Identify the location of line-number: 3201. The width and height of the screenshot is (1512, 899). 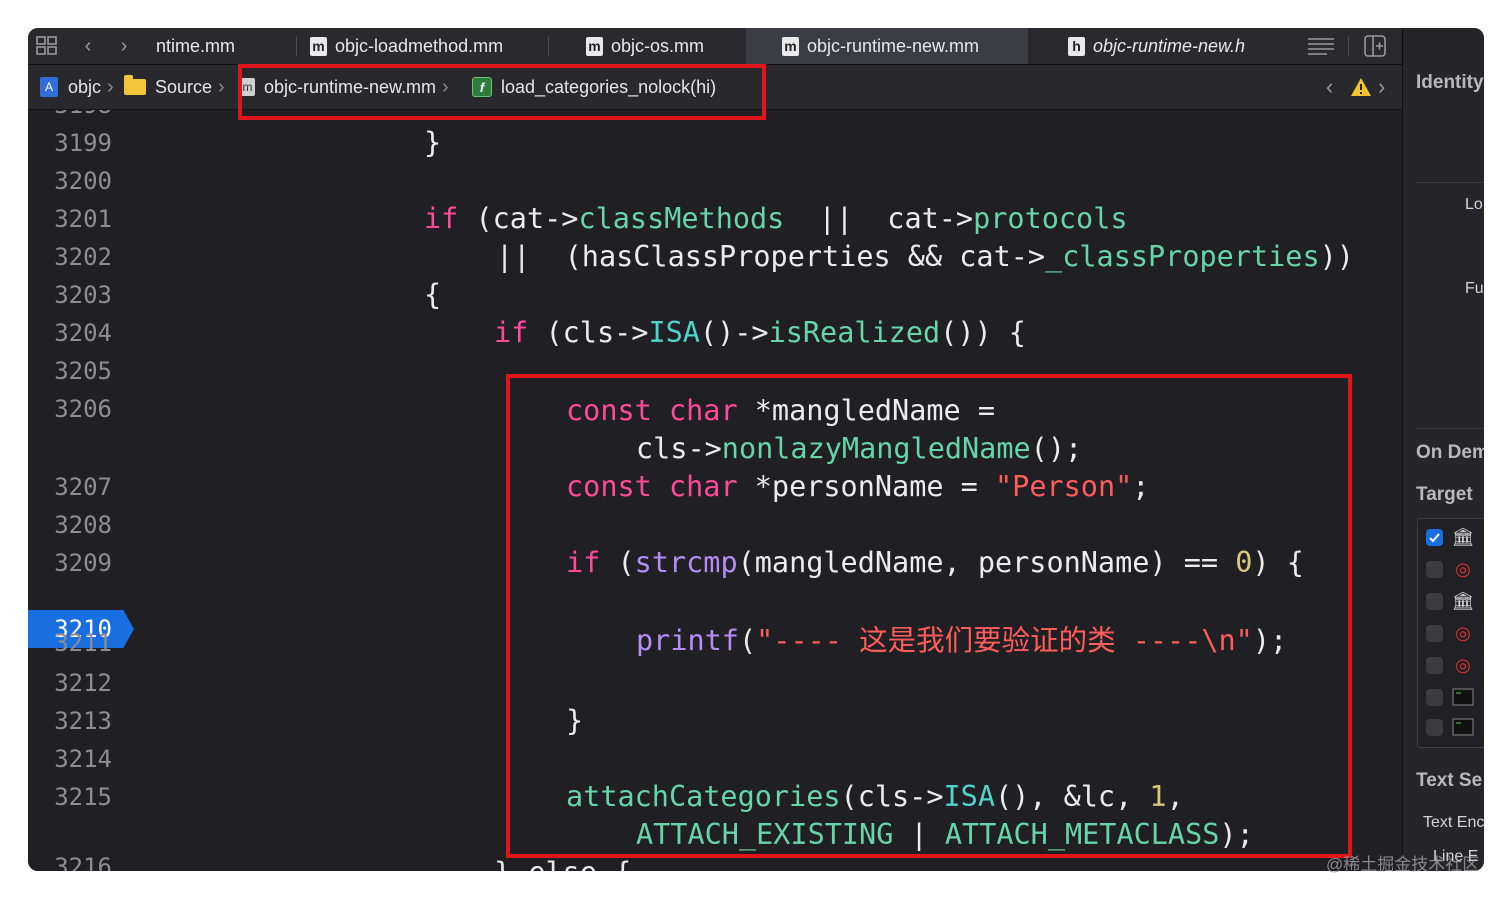
(83, 219).